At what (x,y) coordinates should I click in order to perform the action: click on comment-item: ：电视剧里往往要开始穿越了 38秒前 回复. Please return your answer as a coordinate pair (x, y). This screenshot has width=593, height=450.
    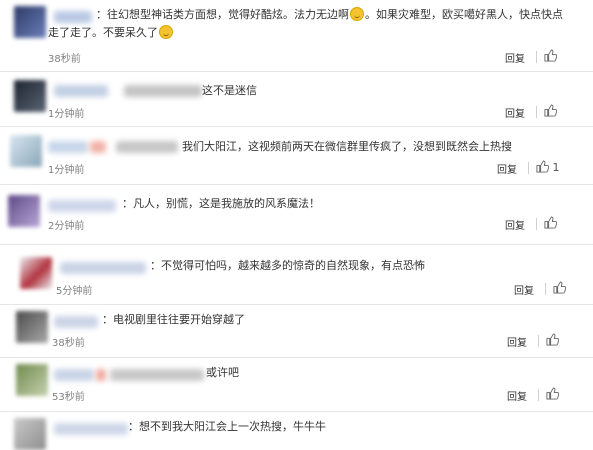
    Looking at the image, I should click on (296, 331).